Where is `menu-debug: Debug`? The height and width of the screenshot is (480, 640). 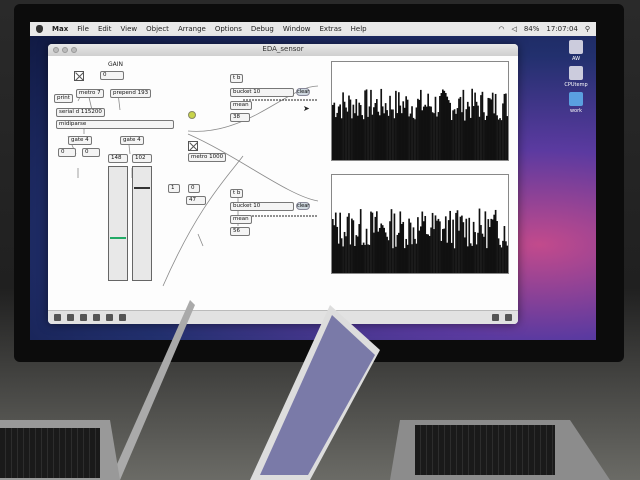 menu-debug: Debug is located at coordinates (262, 29).